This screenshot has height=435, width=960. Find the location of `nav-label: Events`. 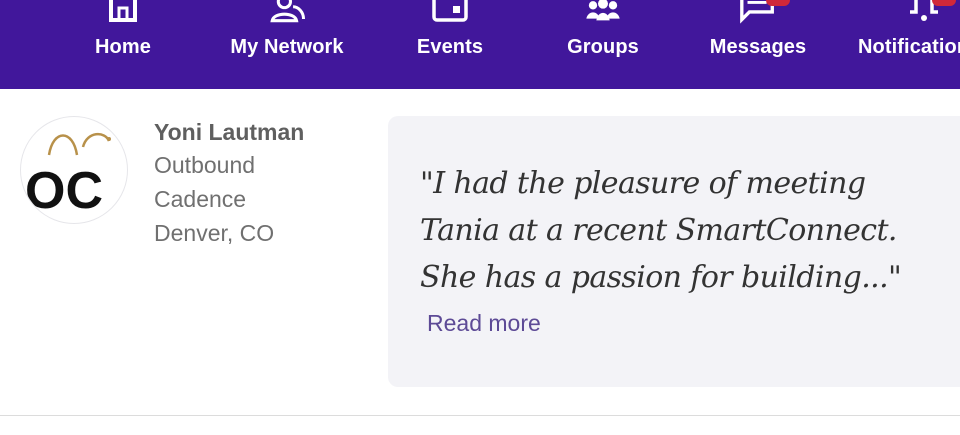

nav-label: Events is located at coordinates (450, 47).